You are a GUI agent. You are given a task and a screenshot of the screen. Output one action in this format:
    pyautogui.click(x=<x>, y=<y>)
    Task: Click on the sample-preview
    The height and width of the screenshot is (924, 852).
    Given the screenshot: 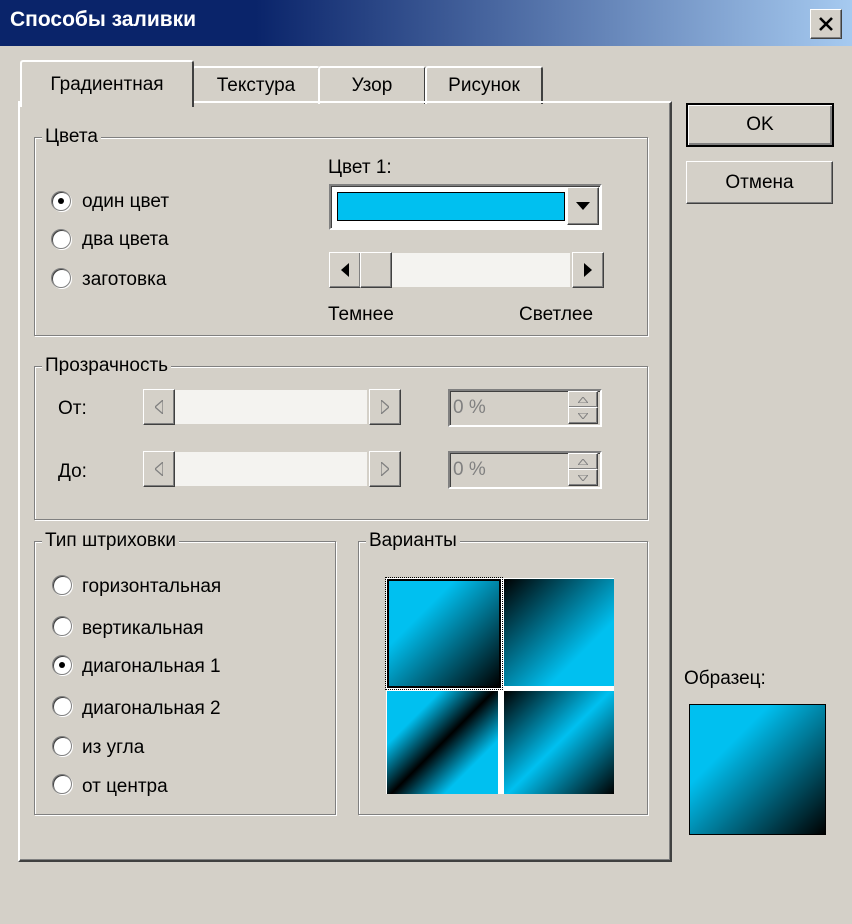 What is the action you would take?
    pyautogui.click(x=757, y=769)
    